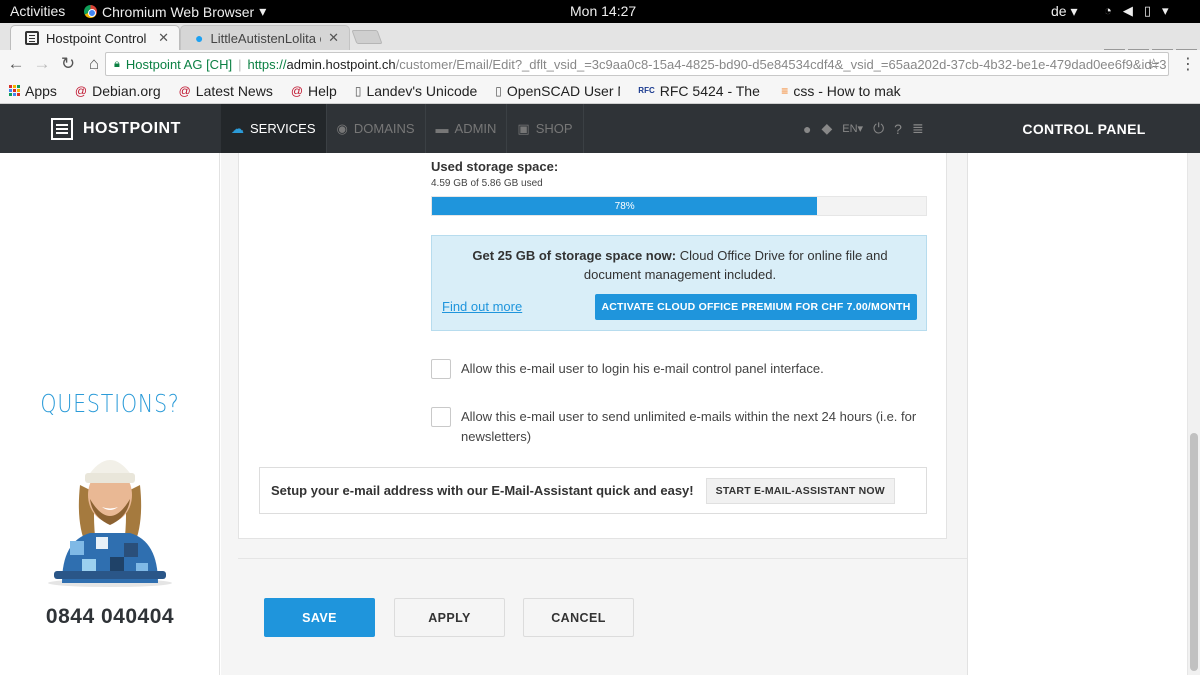  What do you see at coordinates (1084, 128) in the screenshot?
I see `control-panel-title: CONTROL PANEL` at bounding box center [1084, 128].